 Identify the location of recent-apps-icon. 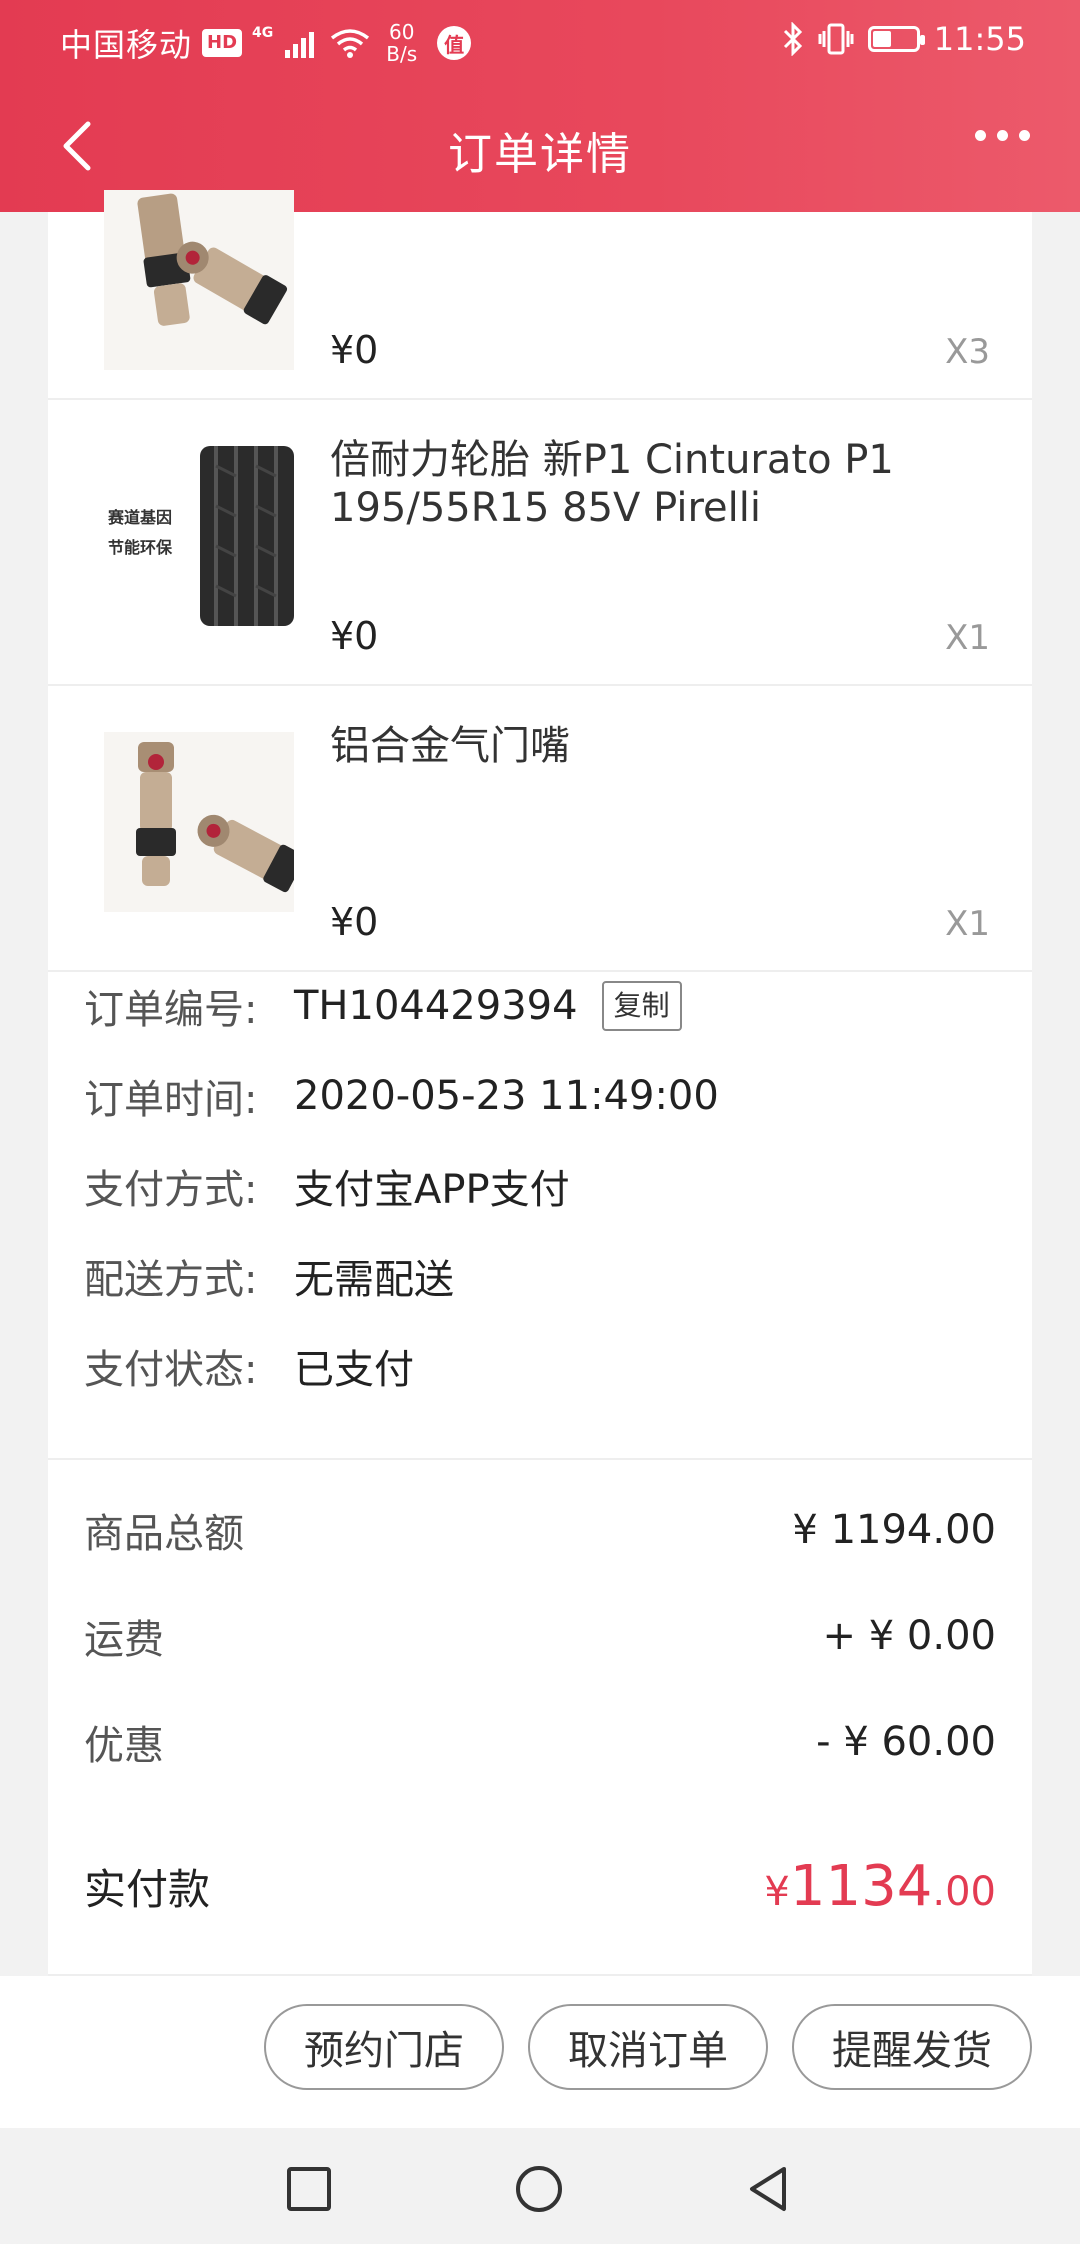
(309, 2189).